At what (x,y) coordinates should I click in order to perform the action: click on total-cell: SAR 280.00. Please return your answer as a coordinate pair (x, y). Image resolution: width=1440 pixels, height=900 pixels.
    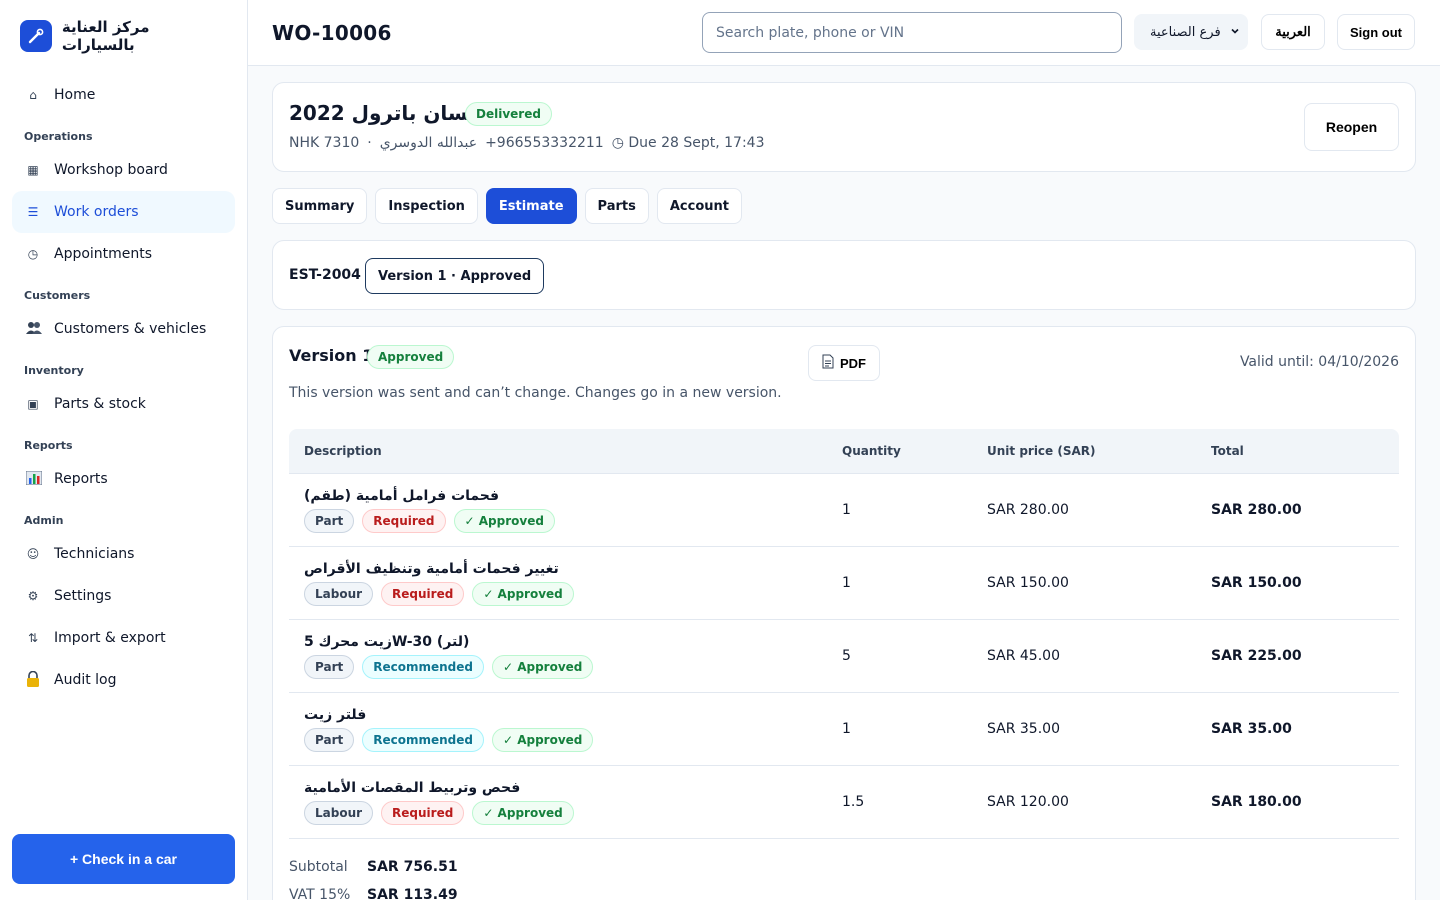
    Looking at the image, I should click on (1256, 510).